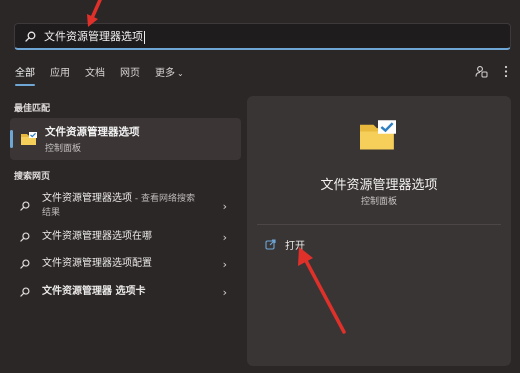  I want to click on web-search-heading: 搜索网页, so click(32, 177).